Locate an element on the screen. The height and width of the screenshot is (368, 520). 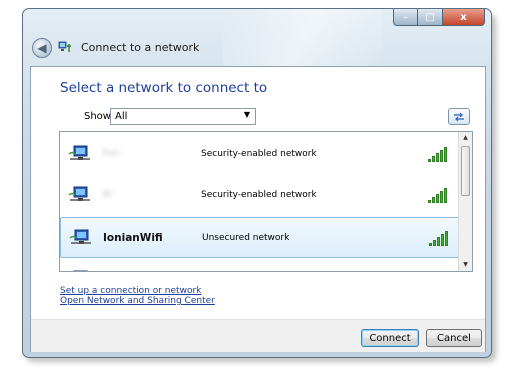
connect-button: Connect is located at coordinates (390, 338).